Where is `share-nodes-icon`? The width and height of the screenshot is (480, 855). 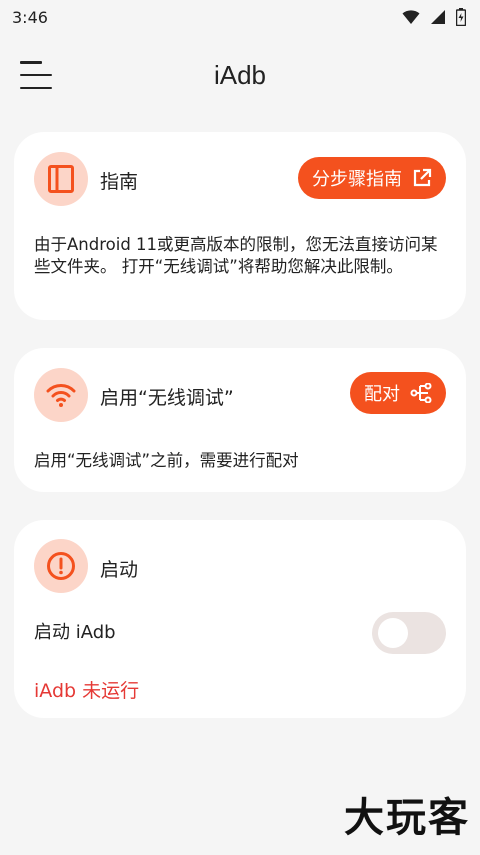 share-nodes-icon is located at coordinates (421, 393).